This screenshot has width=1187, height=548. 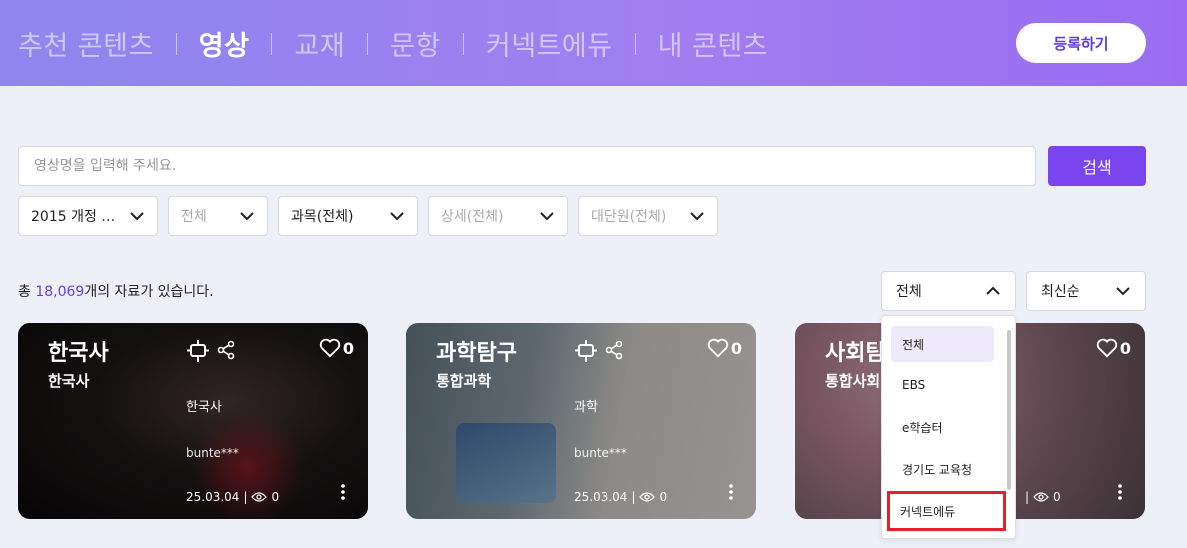 I want to click on source-select-value: 전체, so click(x=909, y=292).